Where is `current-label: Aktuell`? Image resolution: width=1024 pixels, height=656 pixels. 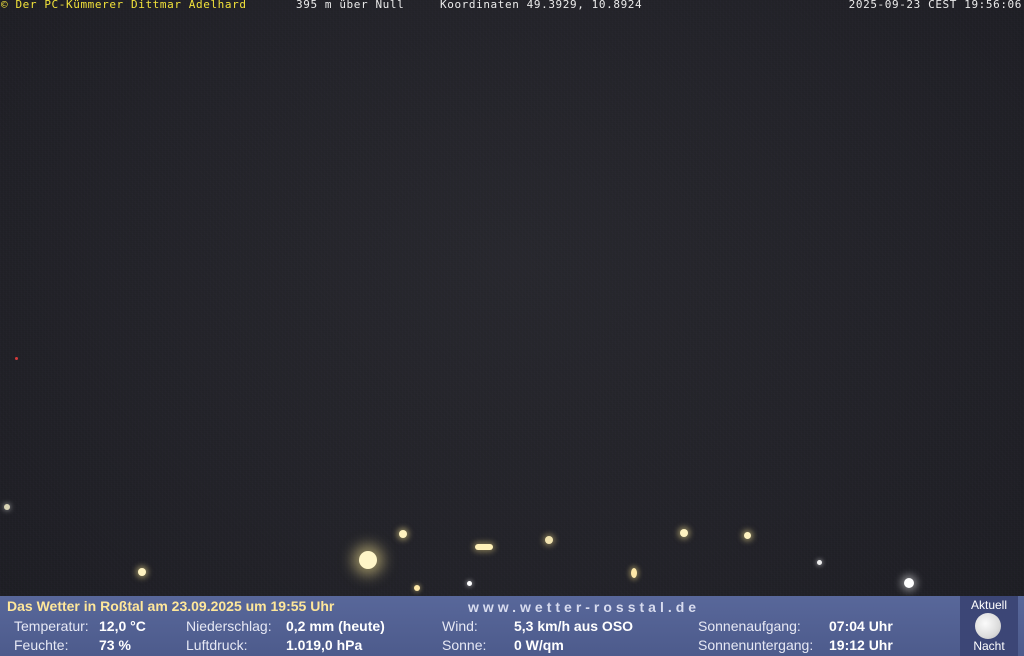 current-label: Aktuell is located at coordinates (989, 605).